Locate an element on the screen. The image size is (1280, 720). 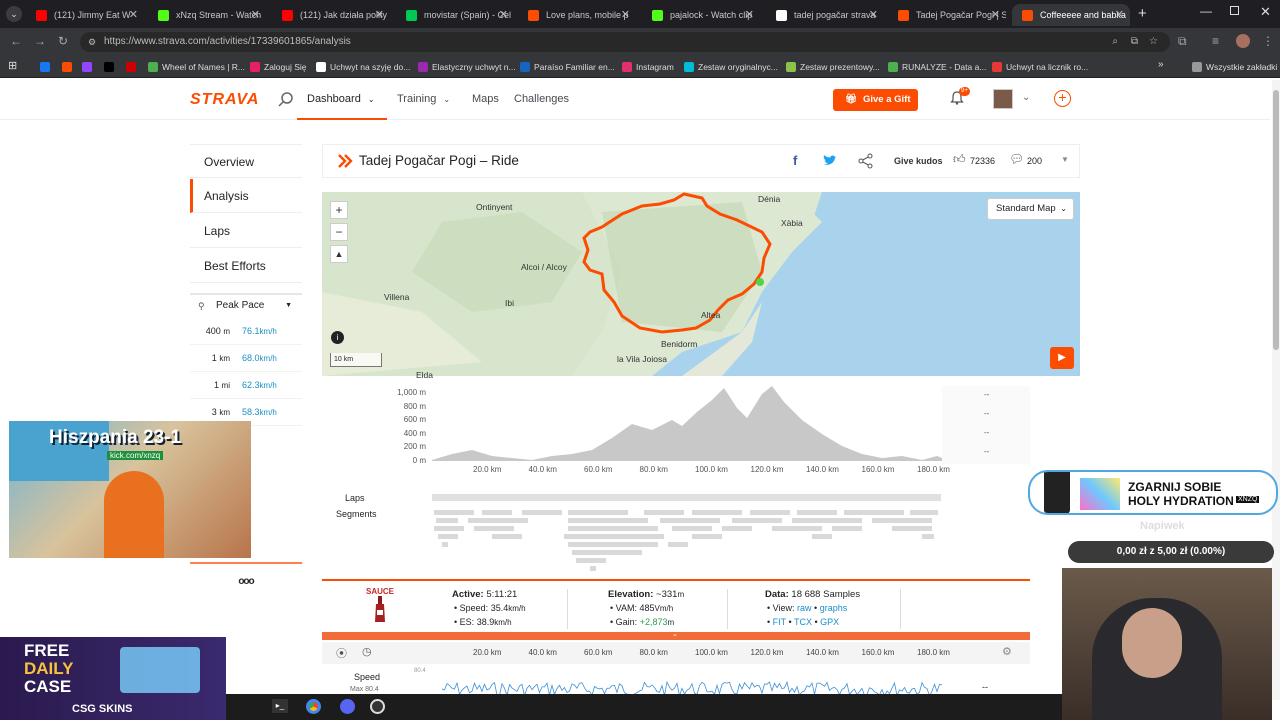
chevron-down-icon: ⌄ is located at coordinates (1026, 97).